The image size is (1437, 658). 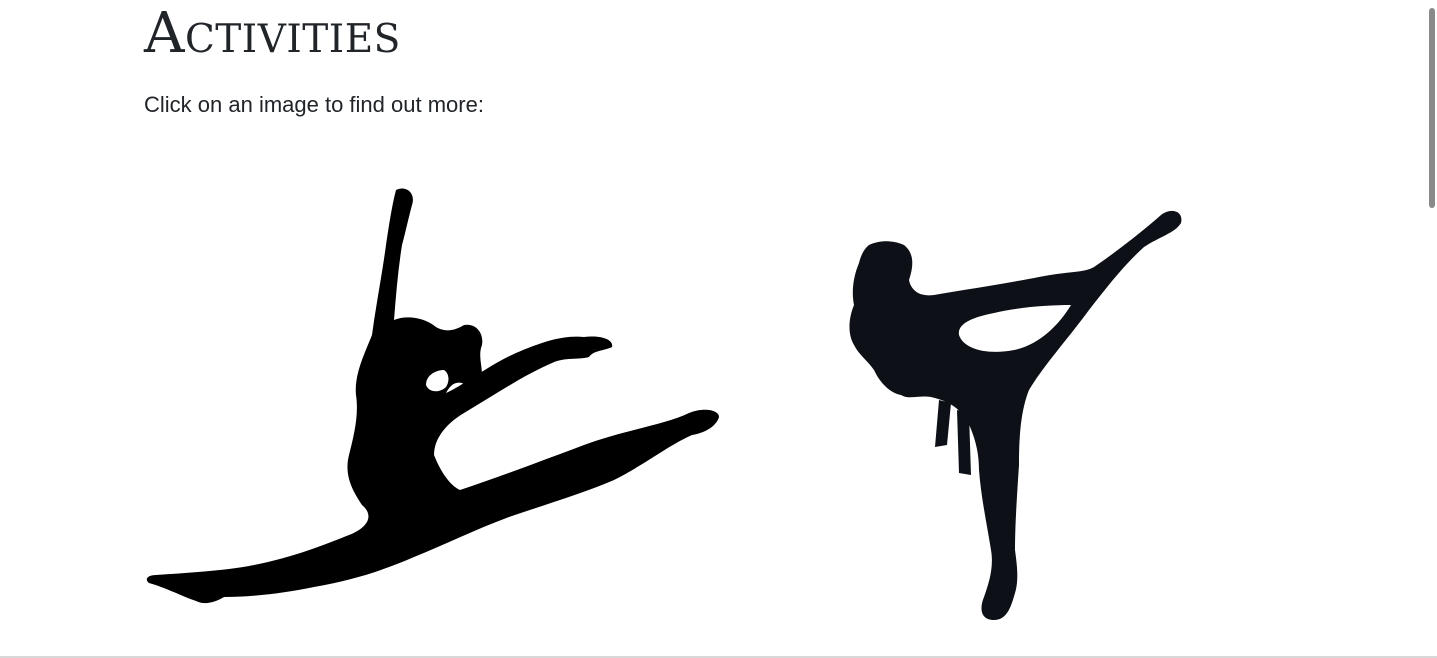 What do you see at coordinates (1432, 108) in the screenshot?
I see `scrollbar-thumb` at bounding box center [1432, 108].